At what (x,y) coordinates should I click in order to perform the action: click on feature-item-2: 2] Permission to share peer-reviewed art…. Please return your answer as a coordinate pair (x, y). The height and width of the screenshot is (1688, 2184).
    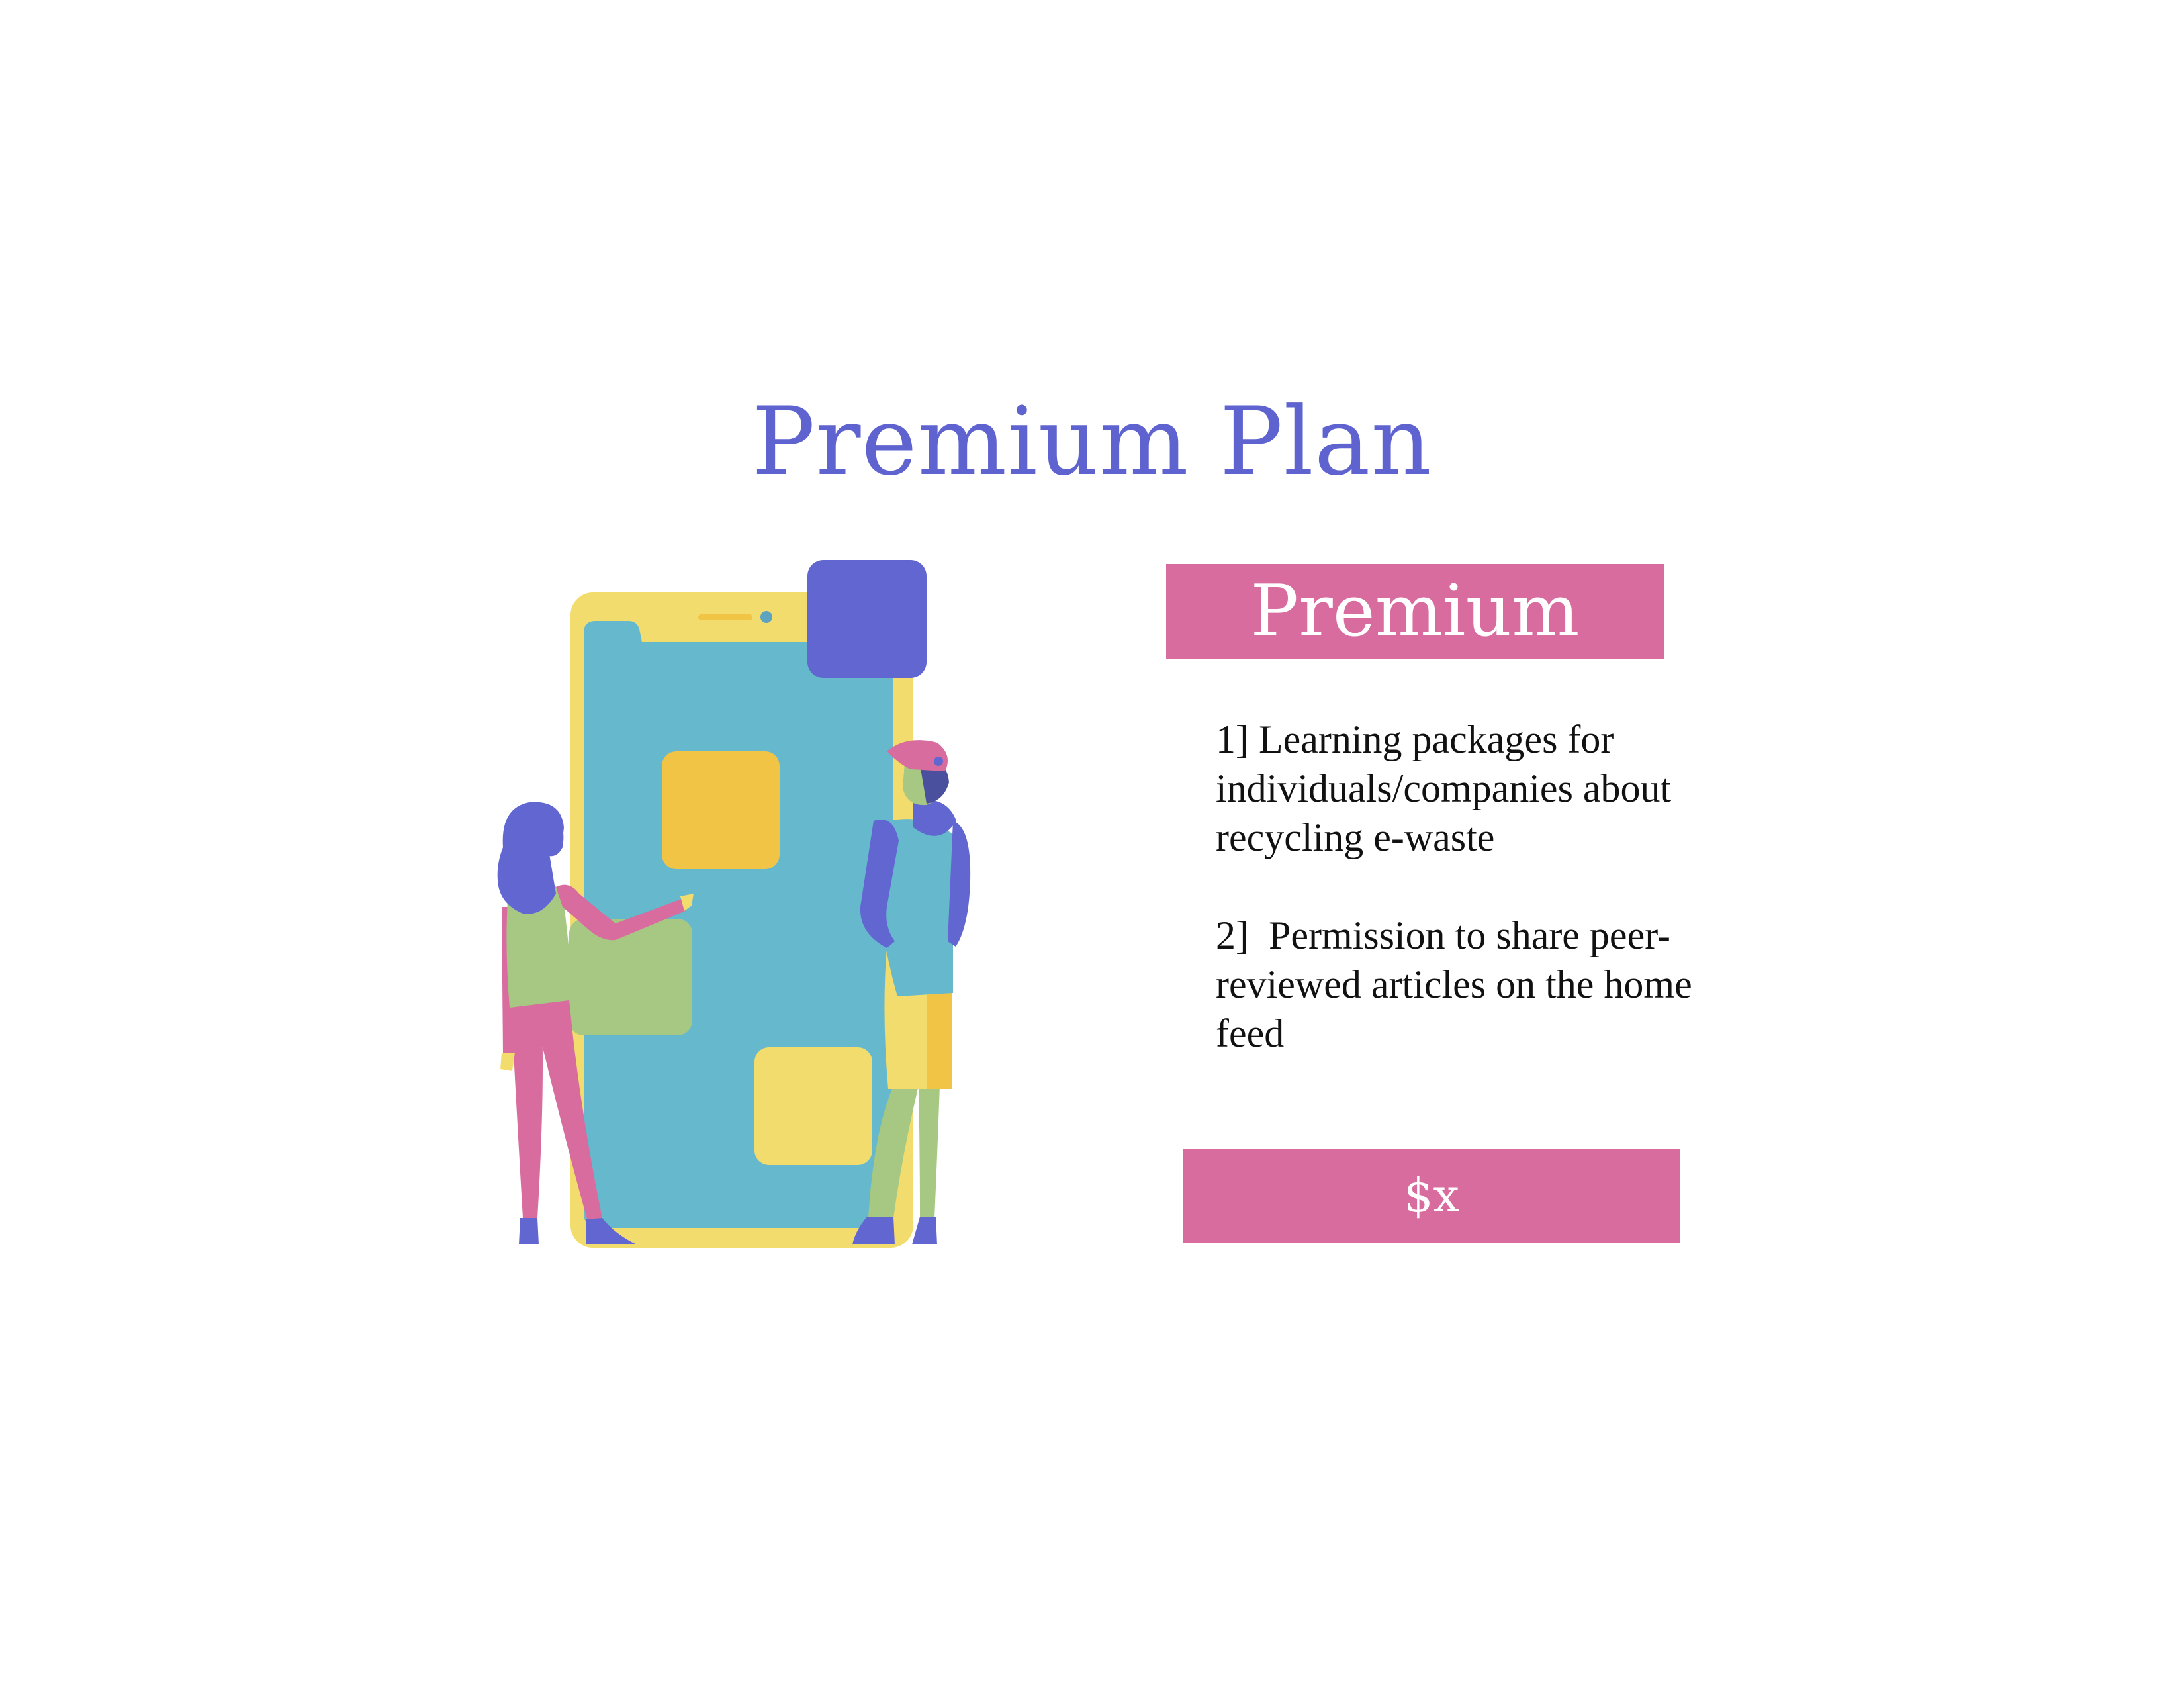
    Looking at the image, I should click on (1459, 984).